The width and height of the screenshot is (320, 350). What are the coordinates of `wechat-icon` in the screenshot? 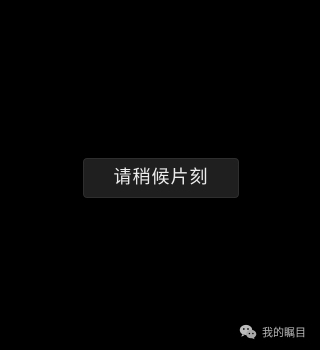 It's located at (248, 332).